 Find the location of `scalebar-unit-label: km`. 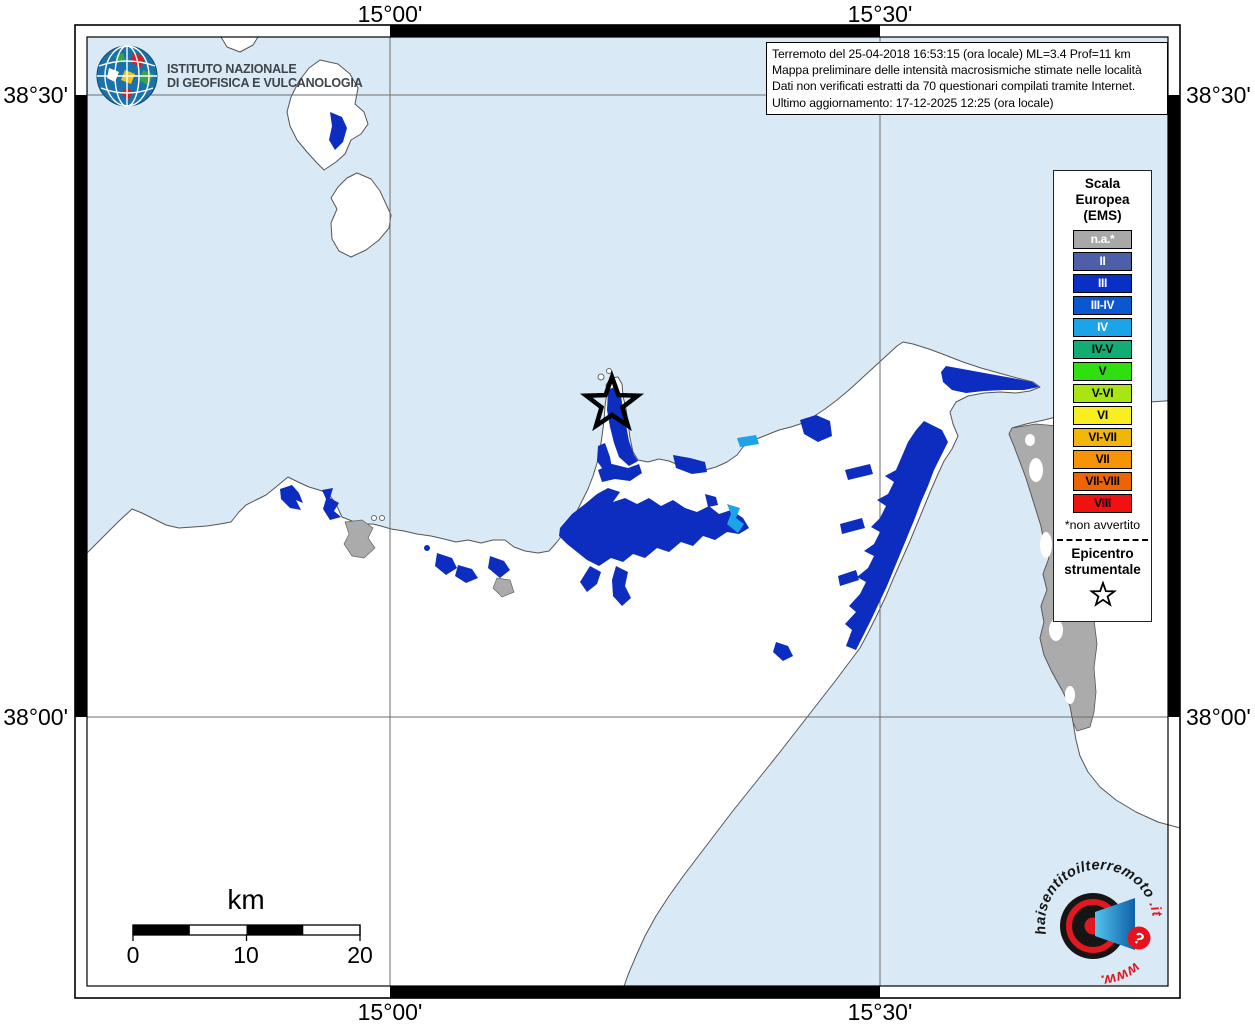

scalebar-unit-label: km is located at coordinates (246, 899).